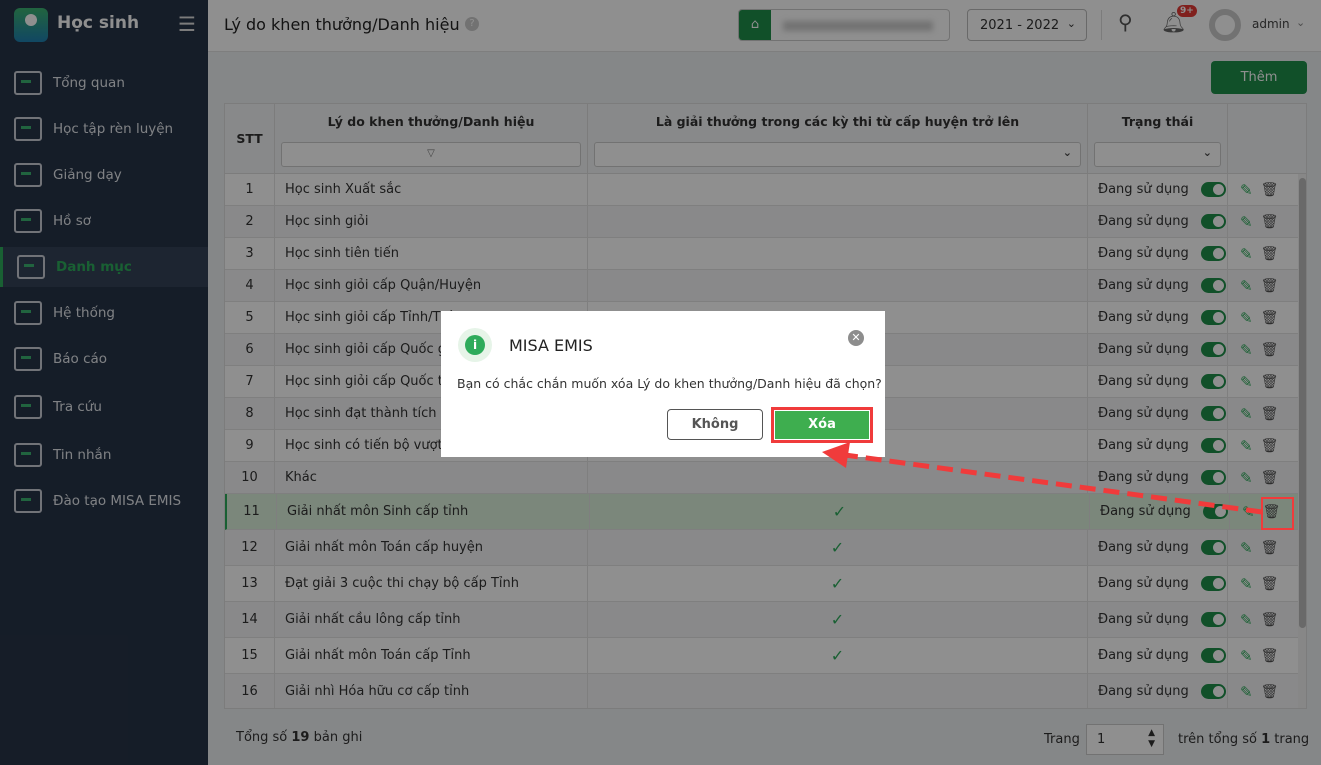 This screenshot has width=1321, height=765. I want to click on annotation-arrow, so click(1042, 478).